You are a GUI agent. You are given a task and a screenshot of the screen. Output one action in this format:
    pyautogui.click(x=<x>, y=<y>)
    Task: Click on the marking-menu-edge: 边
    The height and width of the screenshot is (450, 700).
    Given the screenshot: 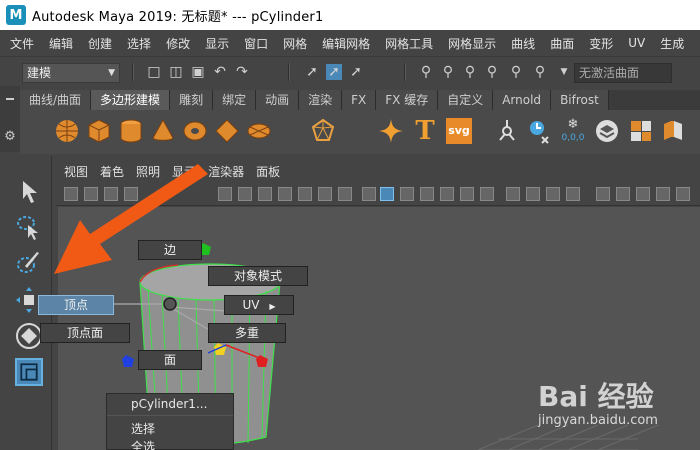 What is the action you would take?
    pyautogui.click(x=170, y=250)
    